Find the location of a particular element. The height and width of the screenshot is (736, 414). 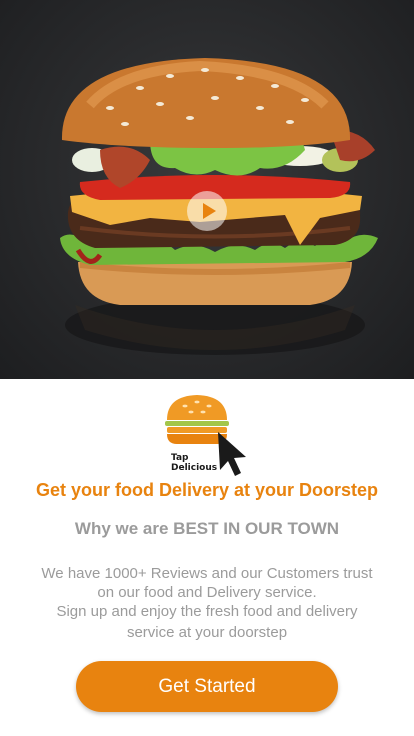

subheadline: Why we are BEST IN OUR TOWN is located at coordinates (207, 528).